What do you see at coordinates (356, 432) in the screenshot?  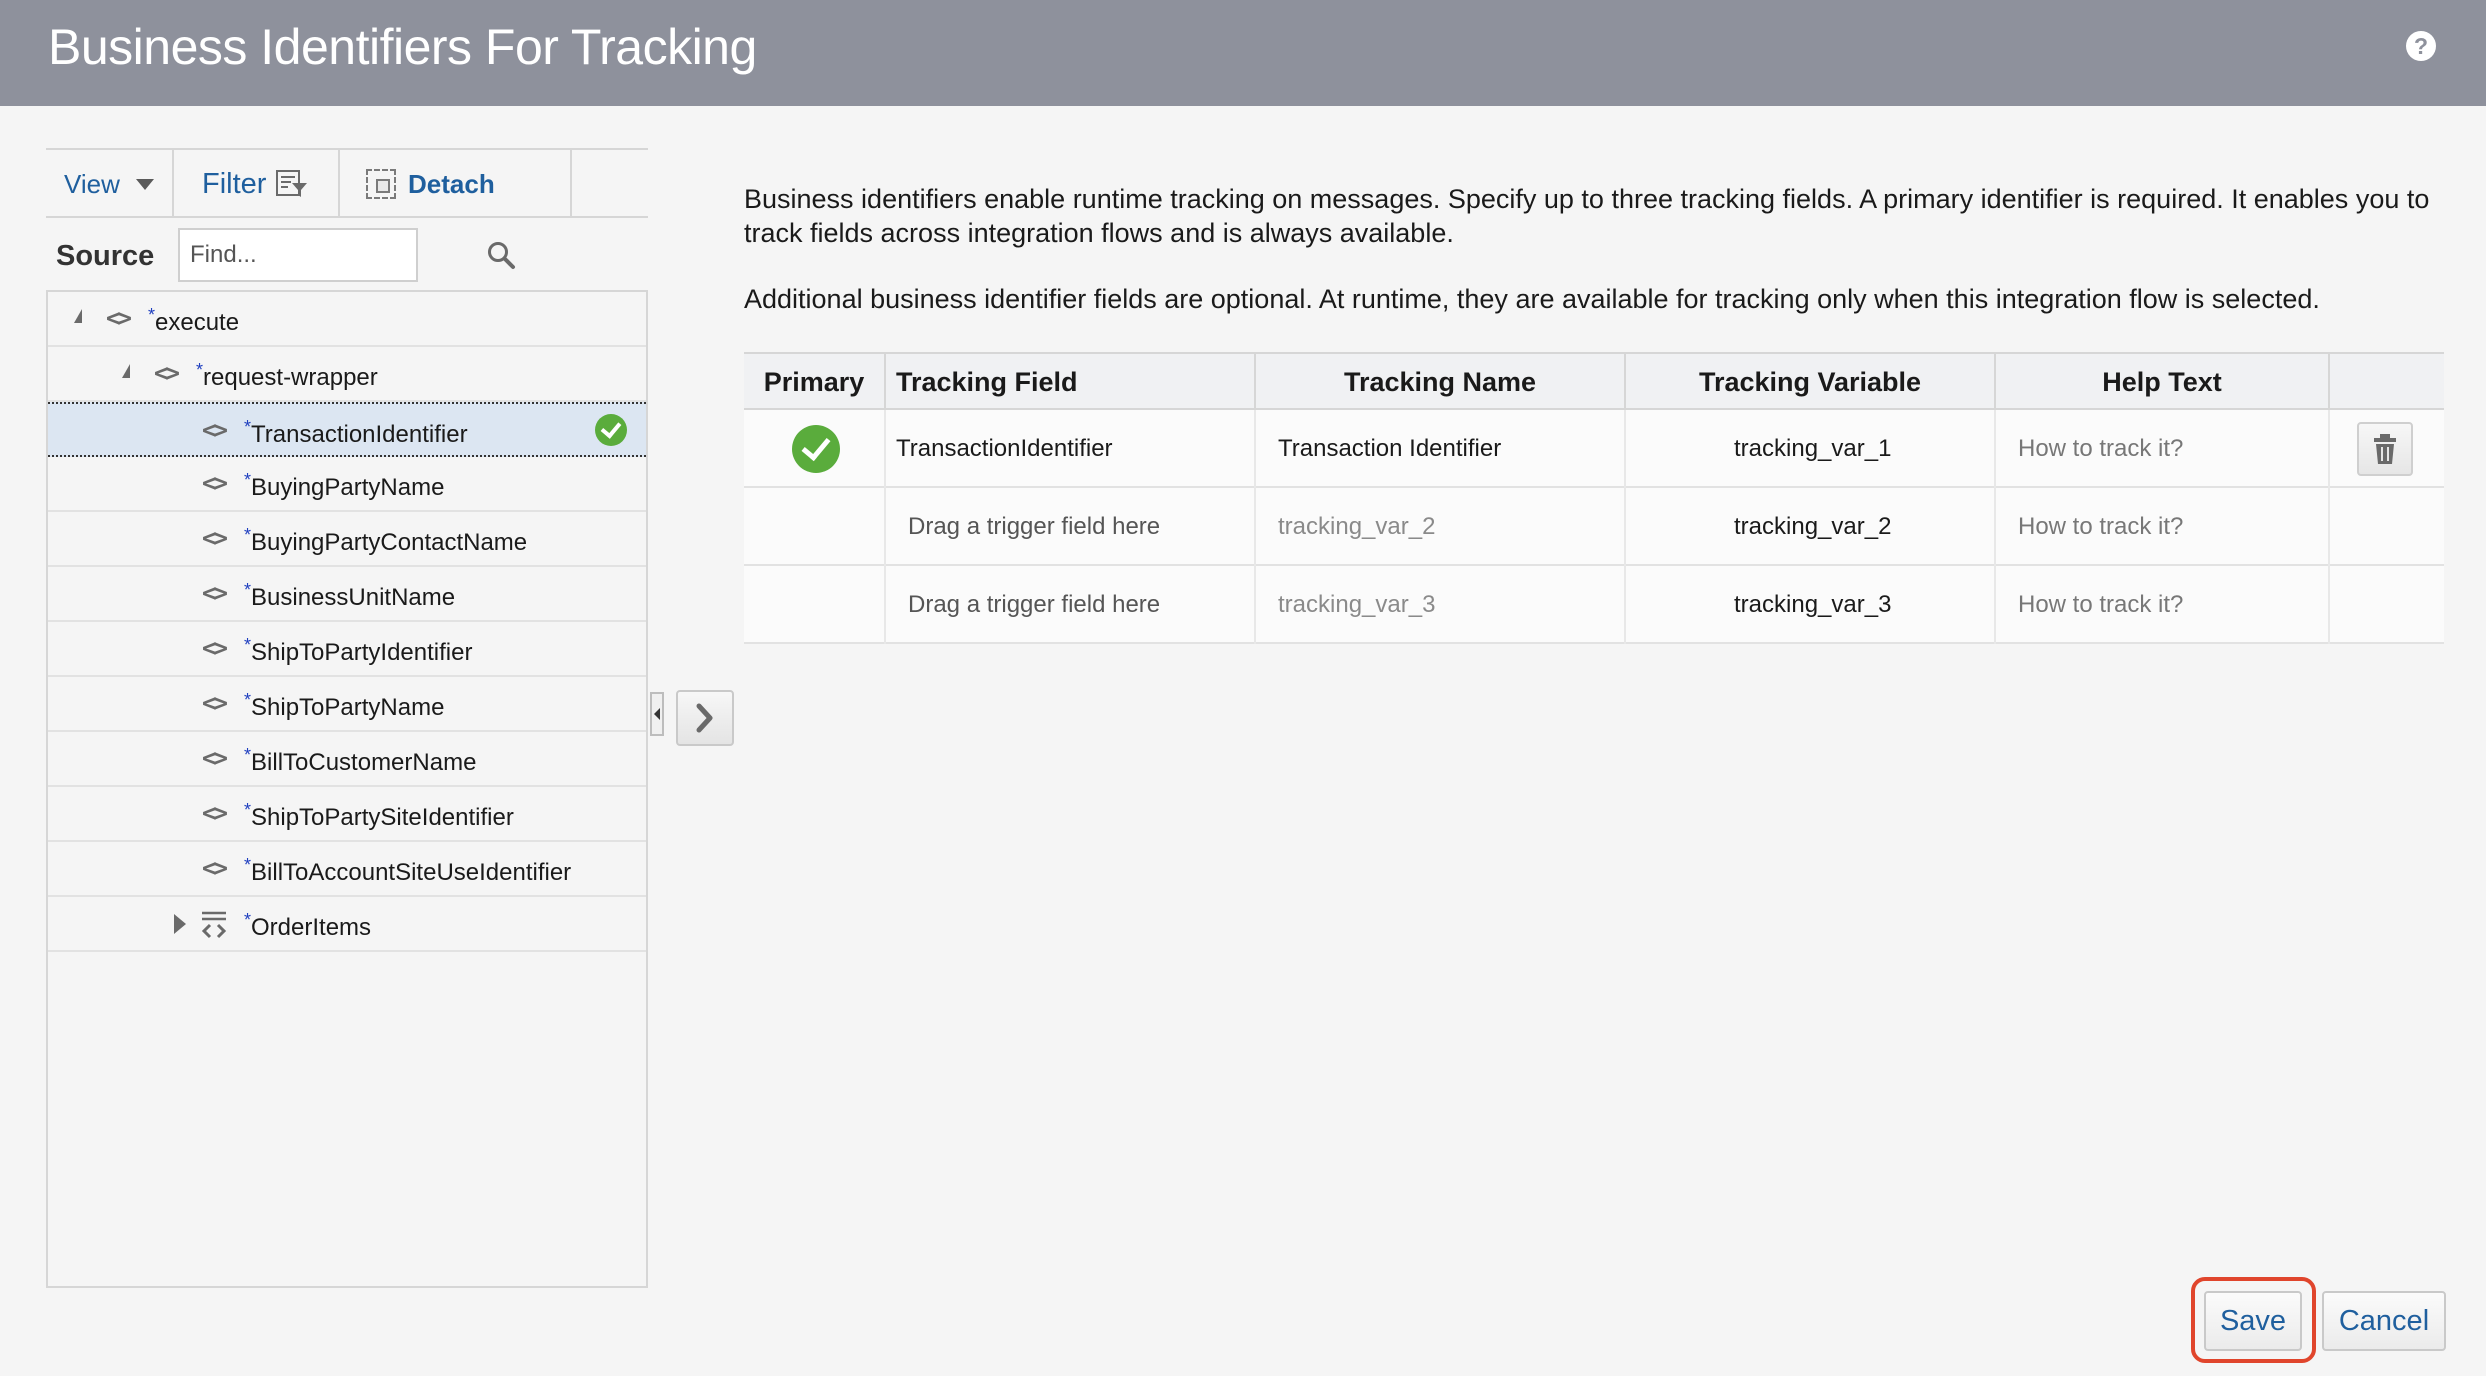 I see `tree-node-label: *TransactionIdentifier` at bounding box center [356, 432].